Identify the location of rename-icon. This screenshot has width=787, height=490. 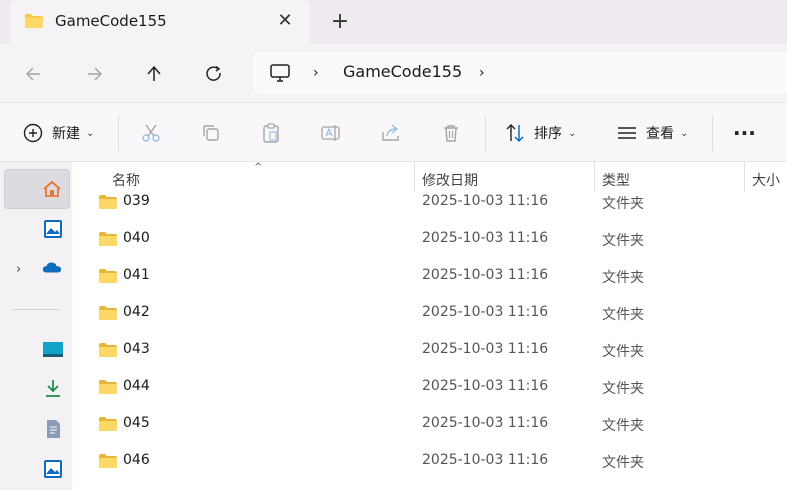
(330, 133).